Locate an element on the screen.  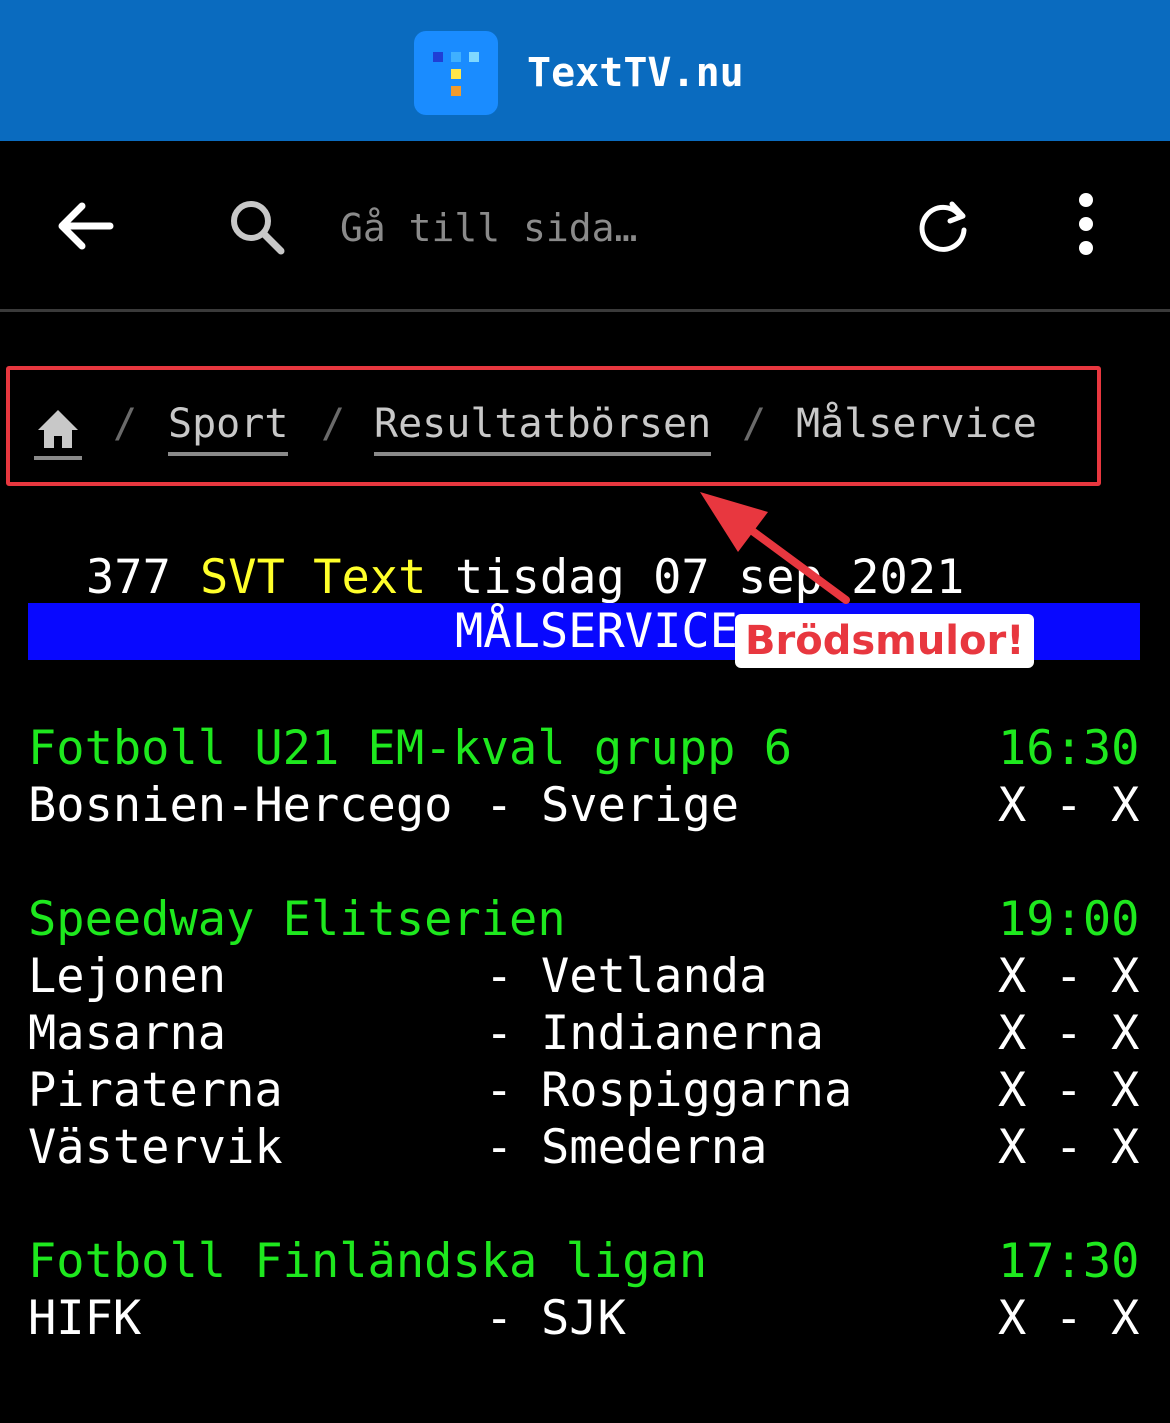
match-home: HIFK is located at coordinates (85, 1318).